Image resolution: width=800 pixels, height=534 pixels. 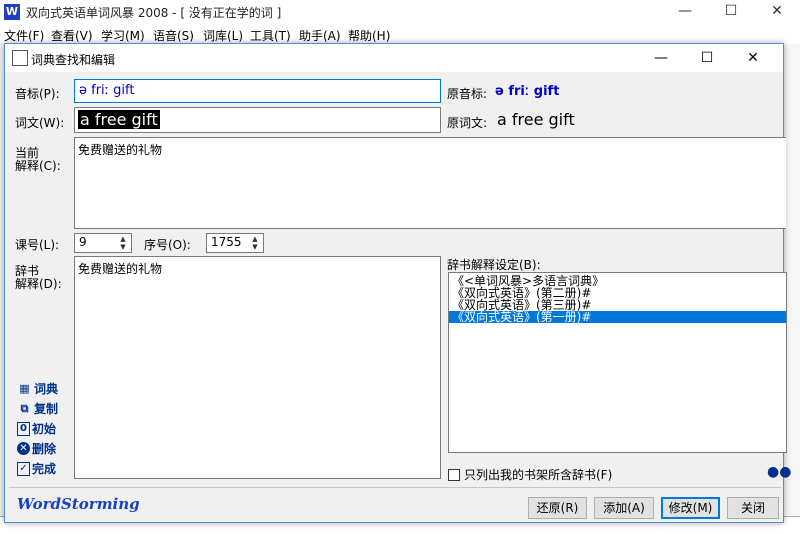 What do you see at coordinates (107, 90) in the screenshot?
I see `phonetic-value: ə friː gift` at bounding box center [107, 90].